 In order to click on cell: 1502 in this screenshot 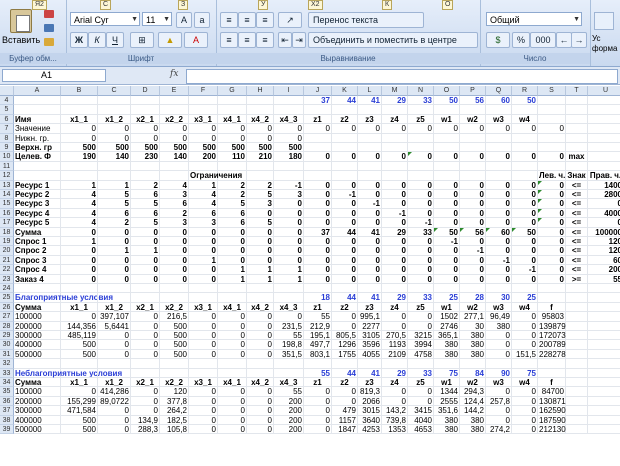, I will do `click(447, 317)`.